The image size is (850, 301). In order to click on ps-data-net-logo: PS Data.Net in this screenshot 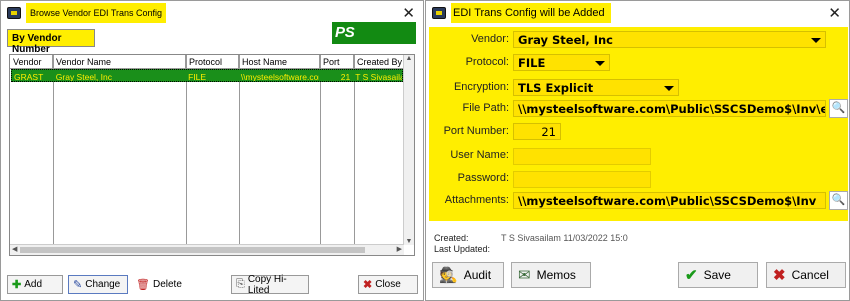, I will do `click(374, 40)`.